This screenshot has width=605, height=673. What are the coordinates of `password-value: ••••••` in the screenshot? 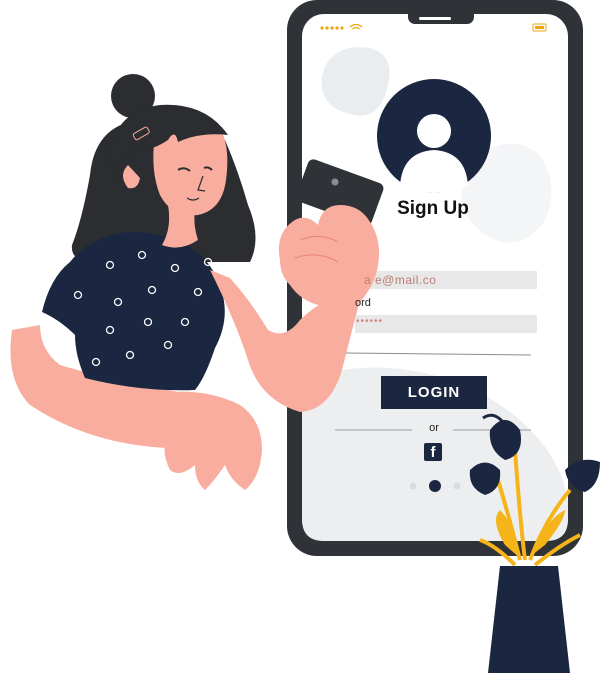 It's located at (370, 321).